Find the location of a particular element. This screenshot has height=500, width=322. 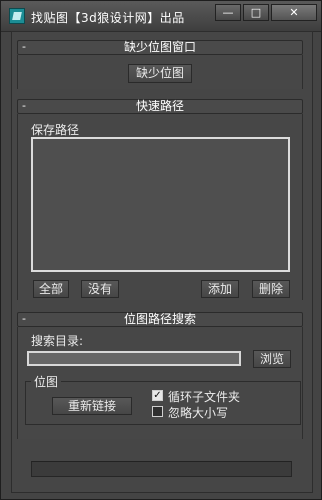

maximize-icon: □ is located at coordinates (256, 12).